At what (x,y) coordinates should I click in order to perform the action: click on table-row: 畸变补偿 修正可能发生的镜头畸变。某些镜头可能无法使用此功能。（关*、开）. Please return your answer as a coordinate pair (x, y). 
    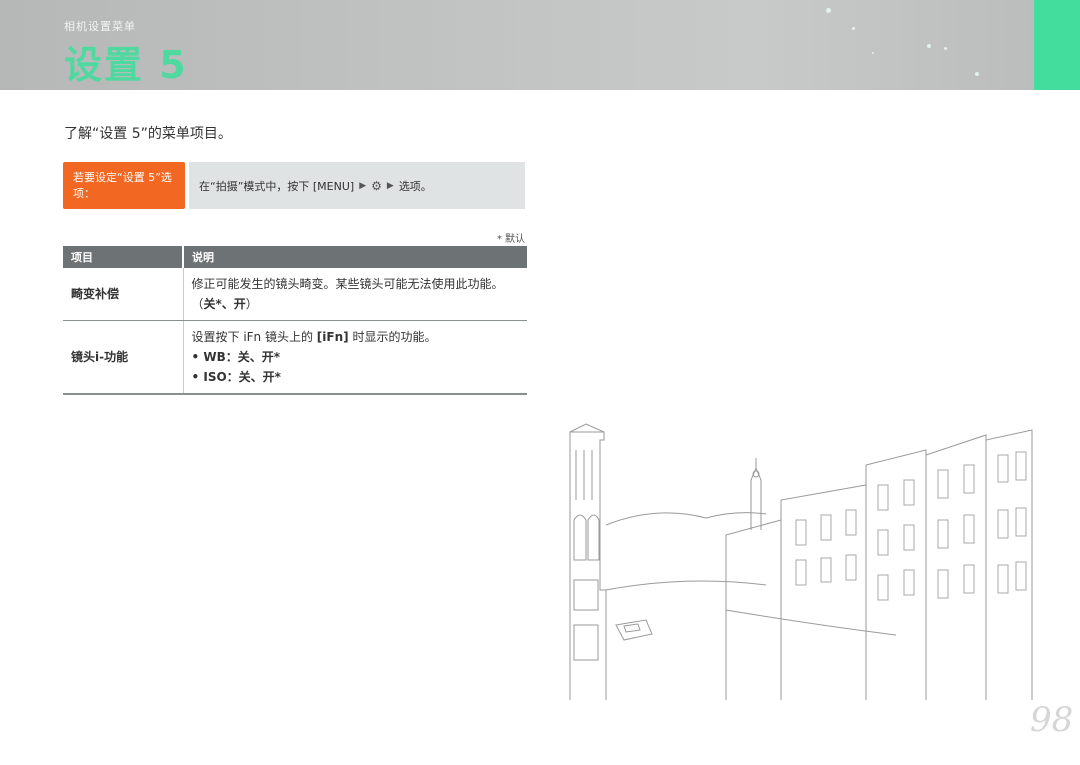
    Looking at the image, I should click on (295, 294).